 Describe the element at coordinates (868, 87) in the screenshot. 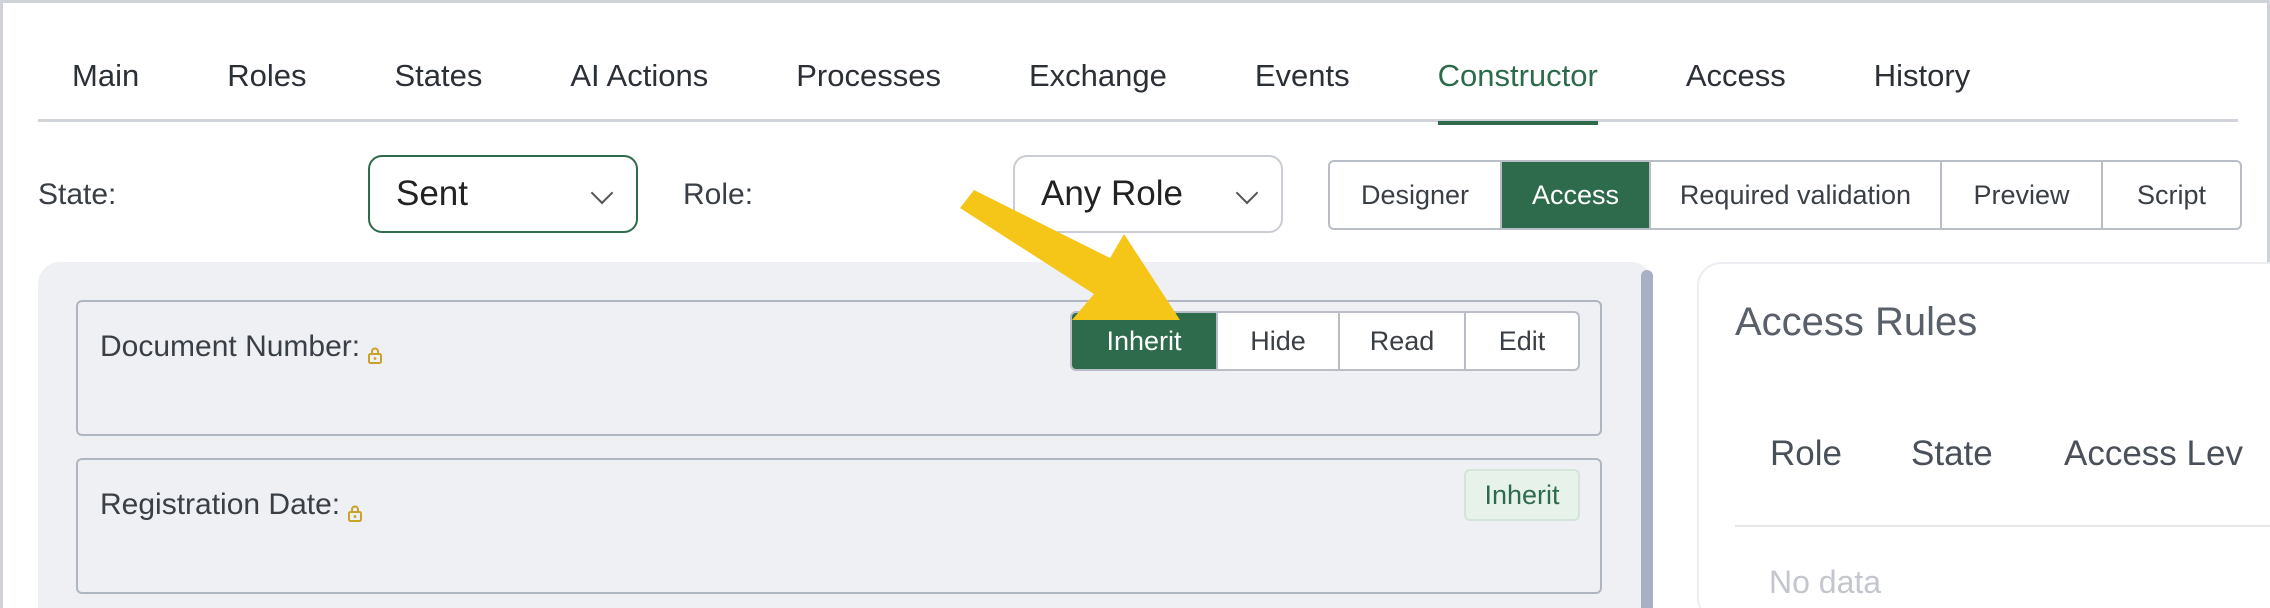

I see `tab-processes: Processes` at that location.